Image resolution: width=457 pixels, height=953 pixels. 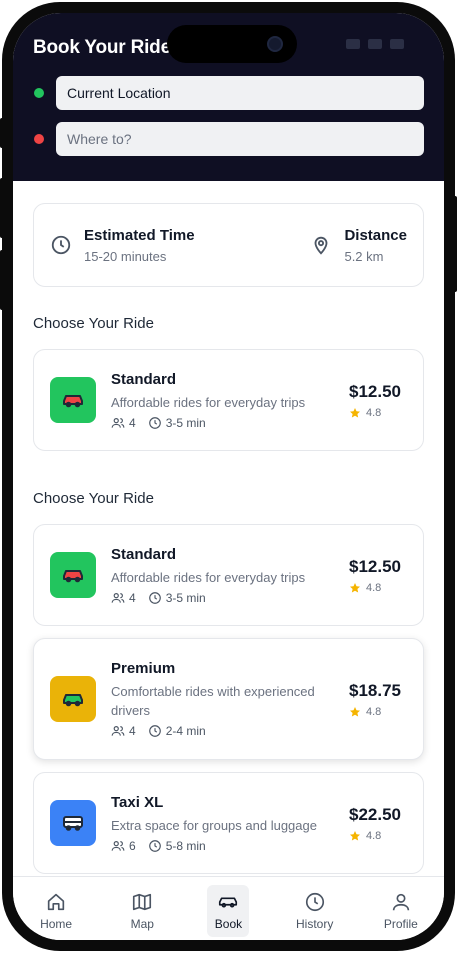 I want to click on destination-row, so click(x=228, y=139).